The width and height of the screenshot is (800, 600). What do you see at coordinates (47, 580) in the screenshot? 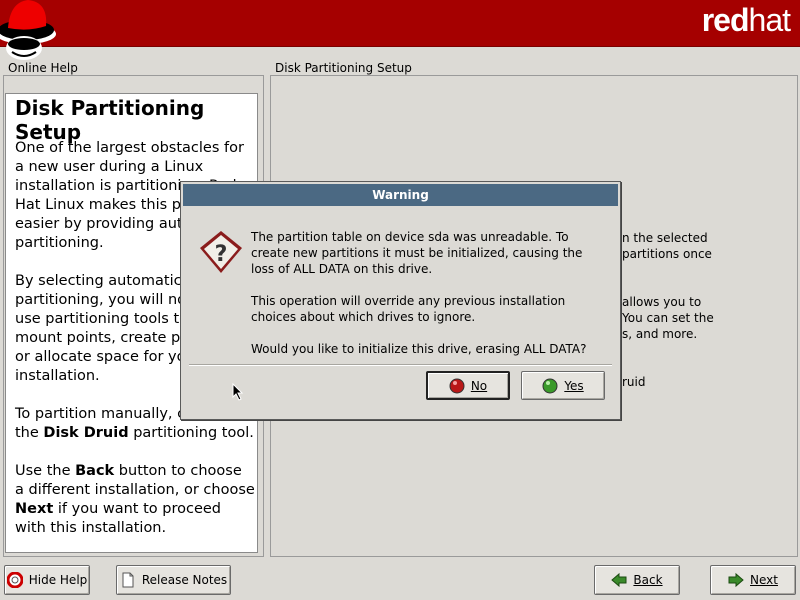
I see `hide-help-button: Hide Help` at bounding box center [47, 580].